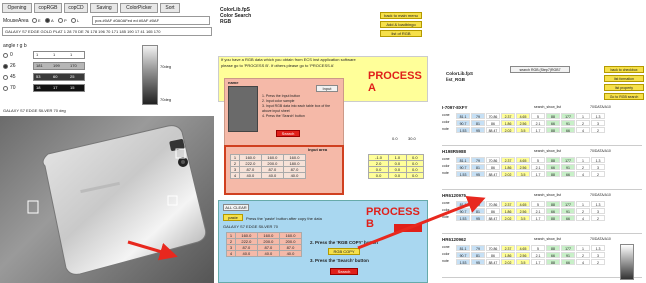 The image size is (646, 283). Describe the element at coordinates (306, 228) in the screenshot. I see `arrow-overlay` at that location.